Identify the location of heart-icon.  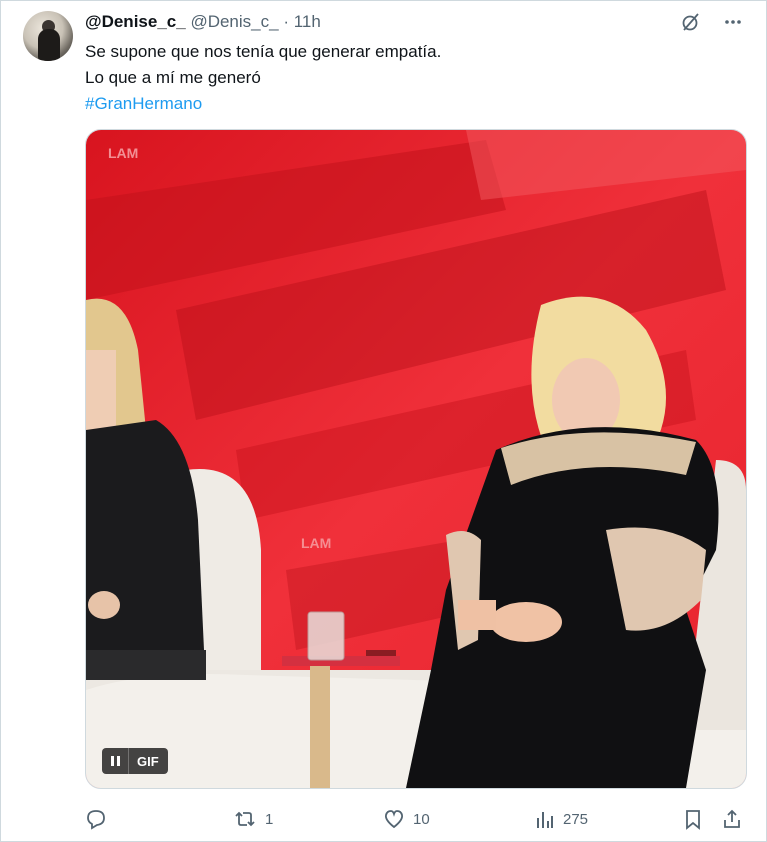
(394, 819).